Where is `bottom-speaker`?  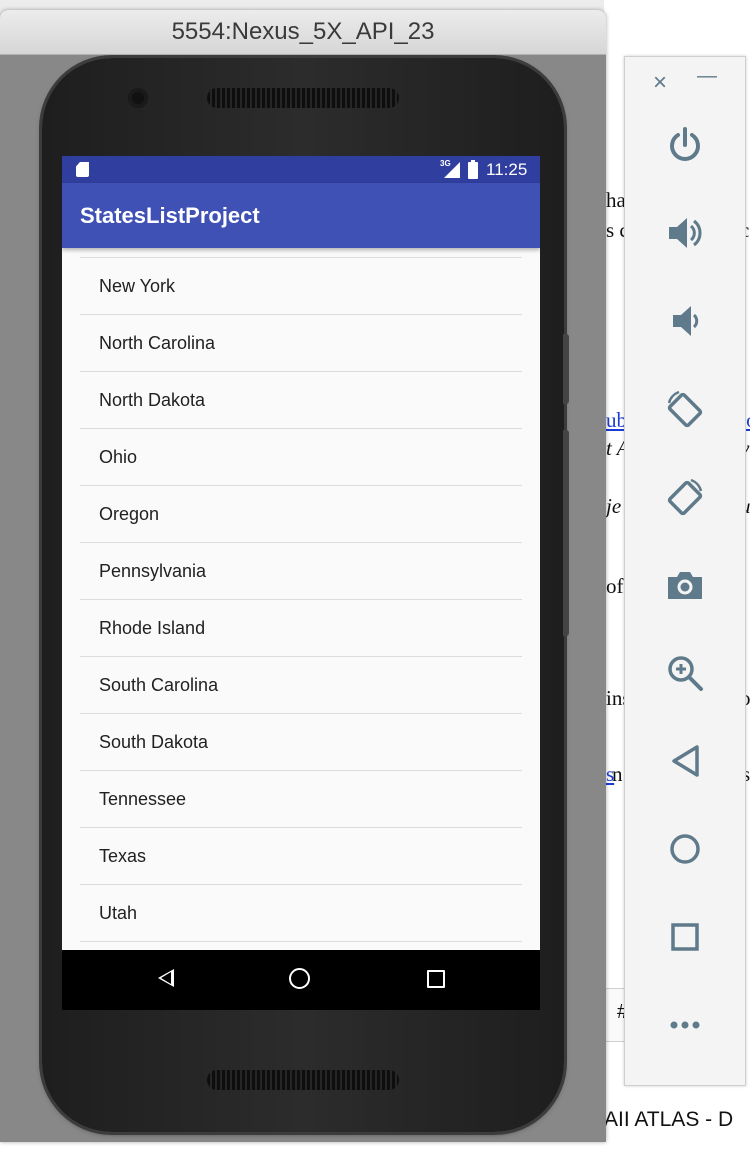
bottom-speaker is located at coordinates (303, 1080).